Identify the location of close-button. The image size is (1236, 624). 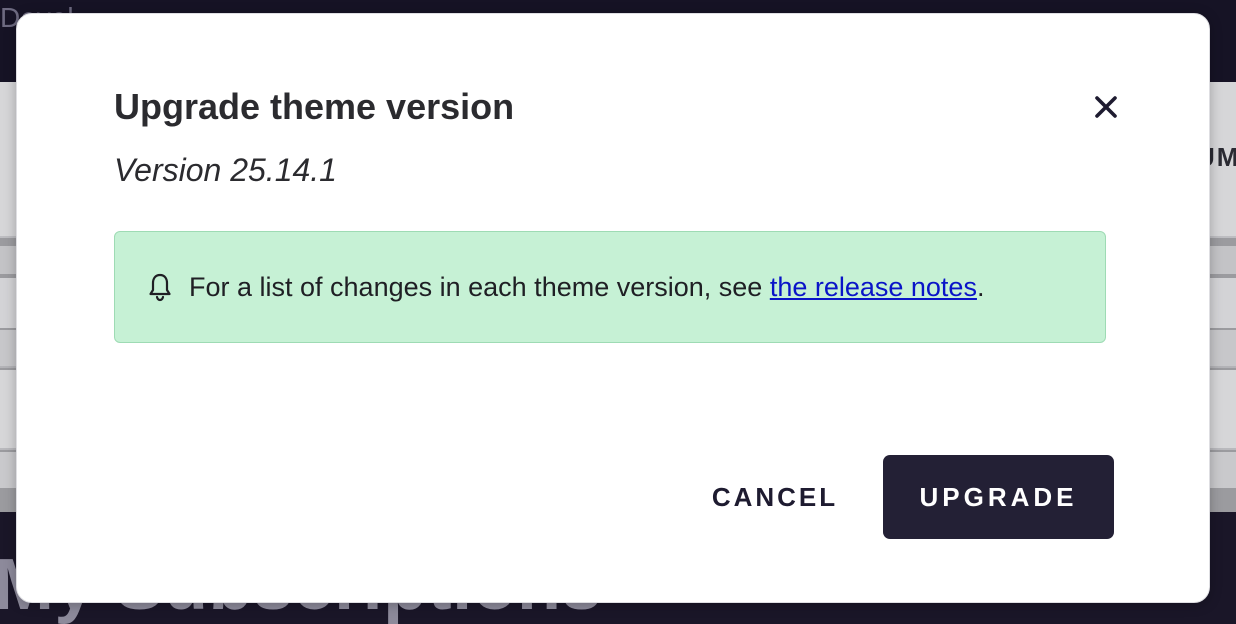
(1106, 107).